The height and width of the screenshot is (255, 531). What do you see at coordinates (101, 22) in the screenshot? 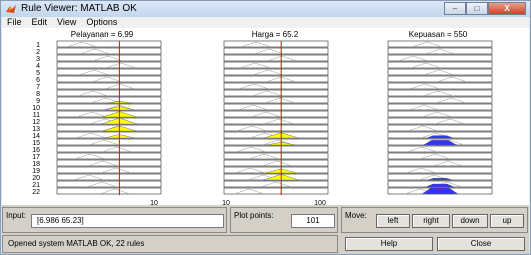
I see `menu-options: Options` at bounding box center [101, 22].